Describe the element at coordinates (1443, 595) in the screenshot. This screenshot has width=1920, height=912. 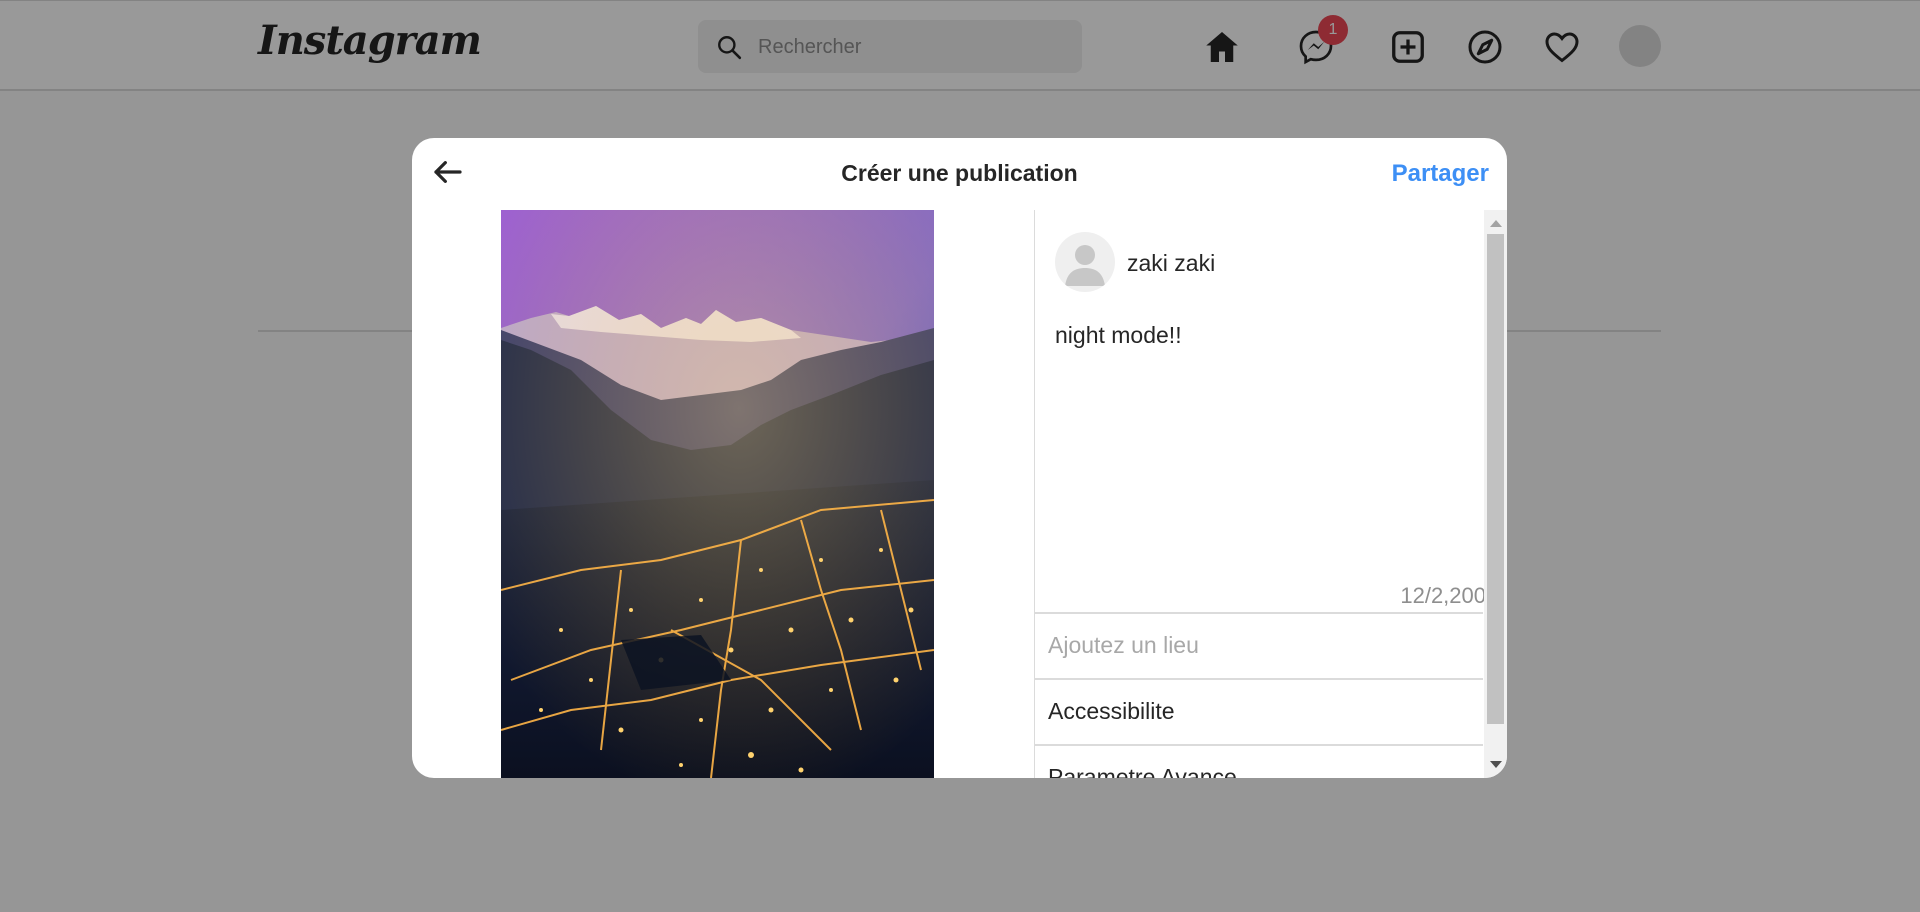
I see `character-counter: 12/2,200` at that location.